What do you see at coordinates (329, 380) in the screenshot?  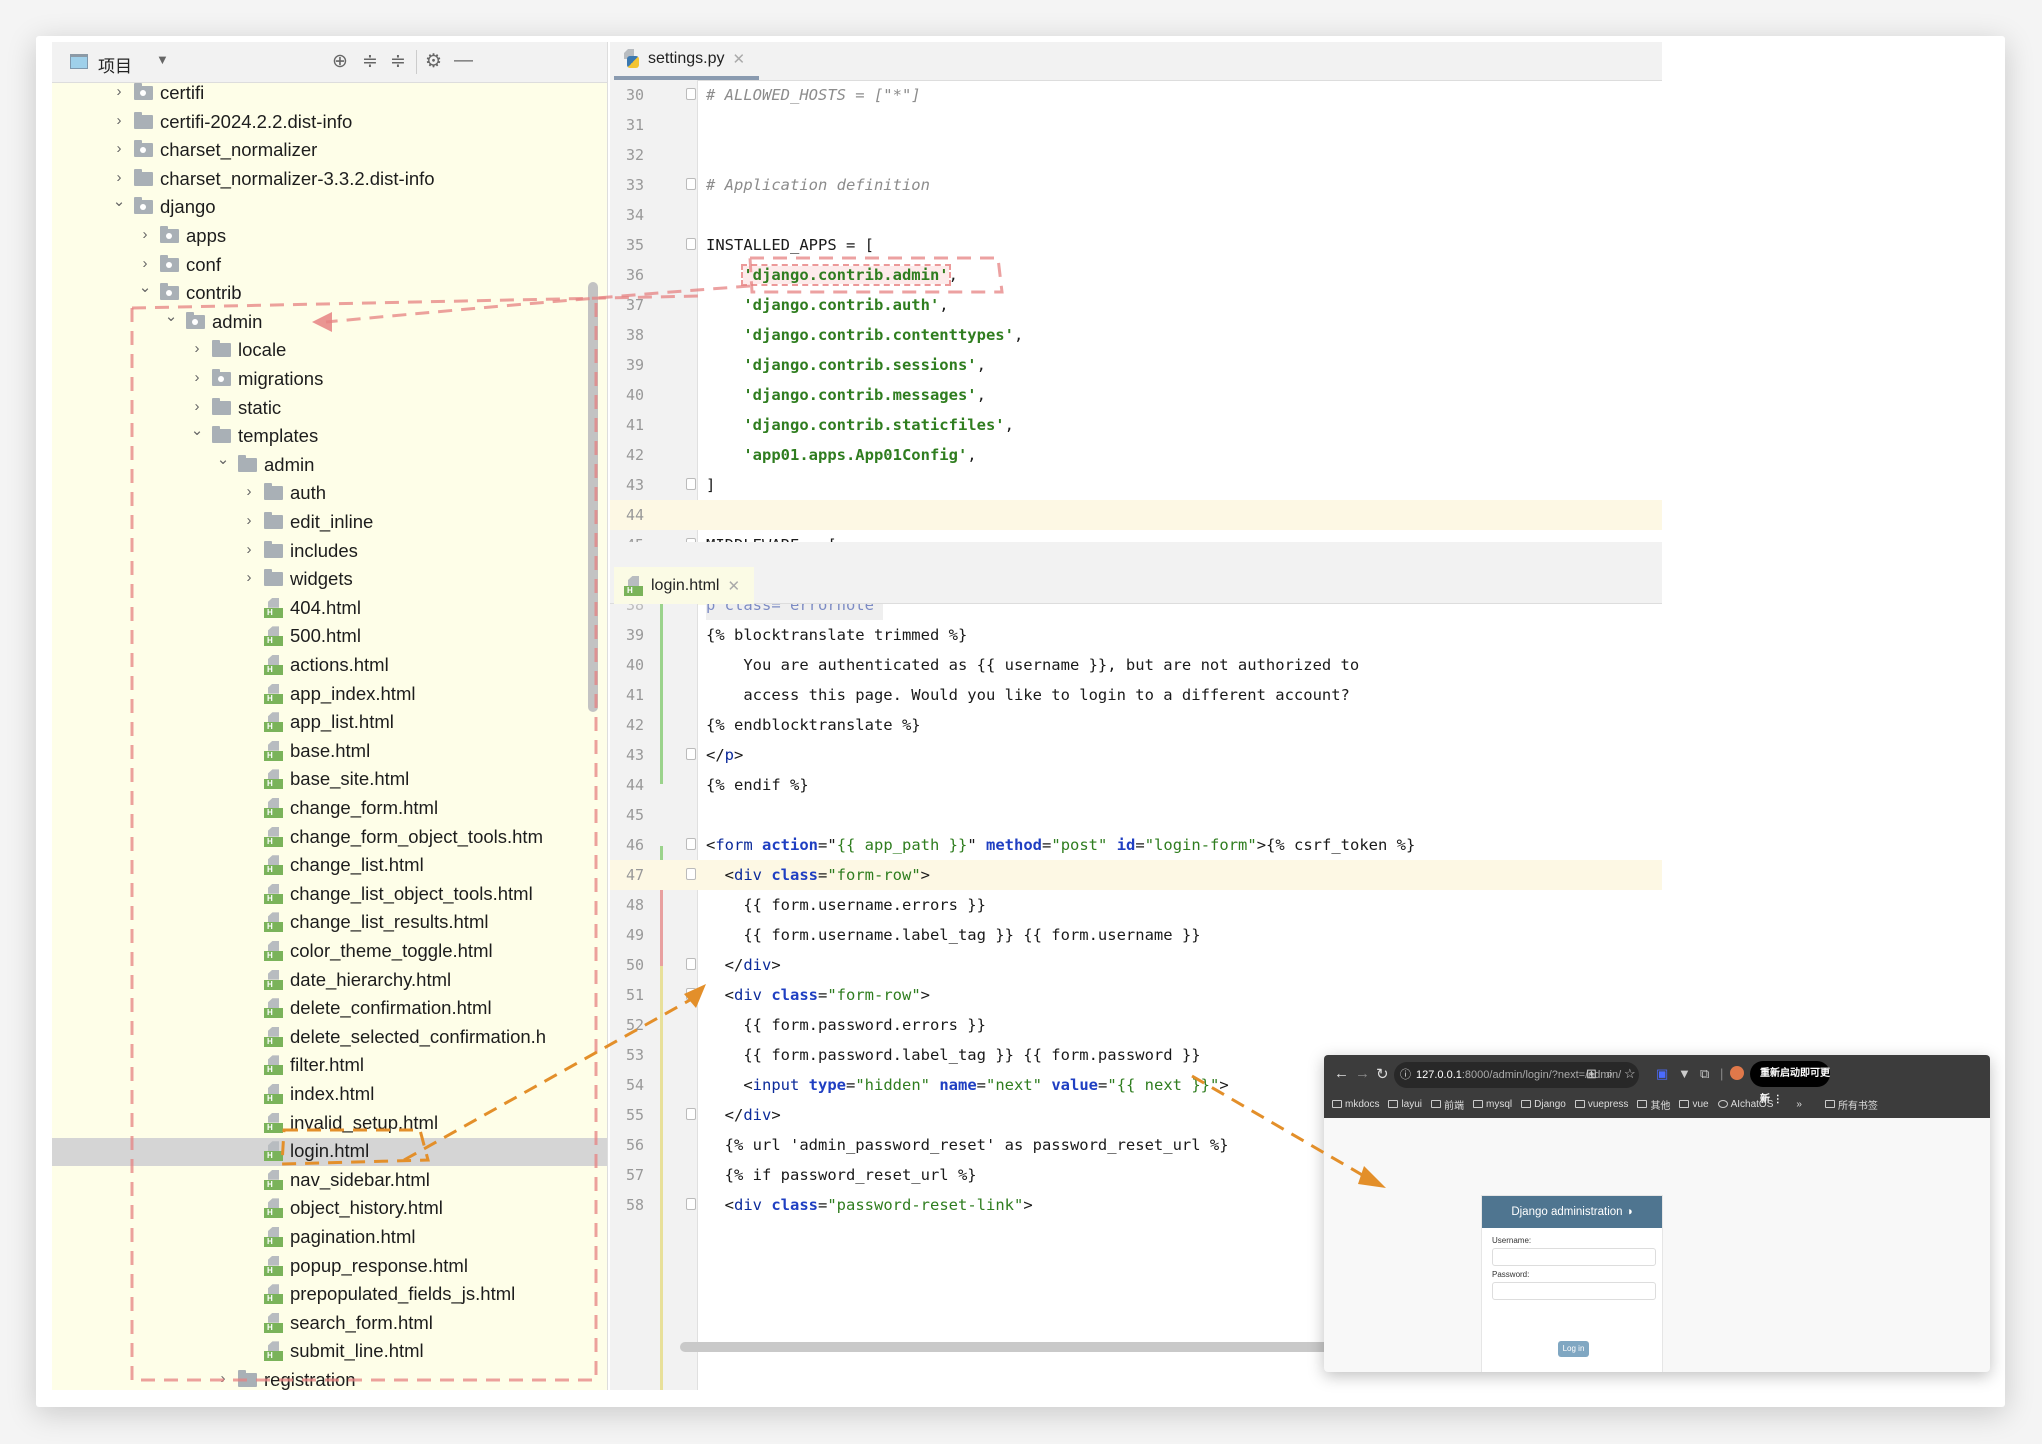 I see `tree-item: › migrations` at bounding box center [329, 380].